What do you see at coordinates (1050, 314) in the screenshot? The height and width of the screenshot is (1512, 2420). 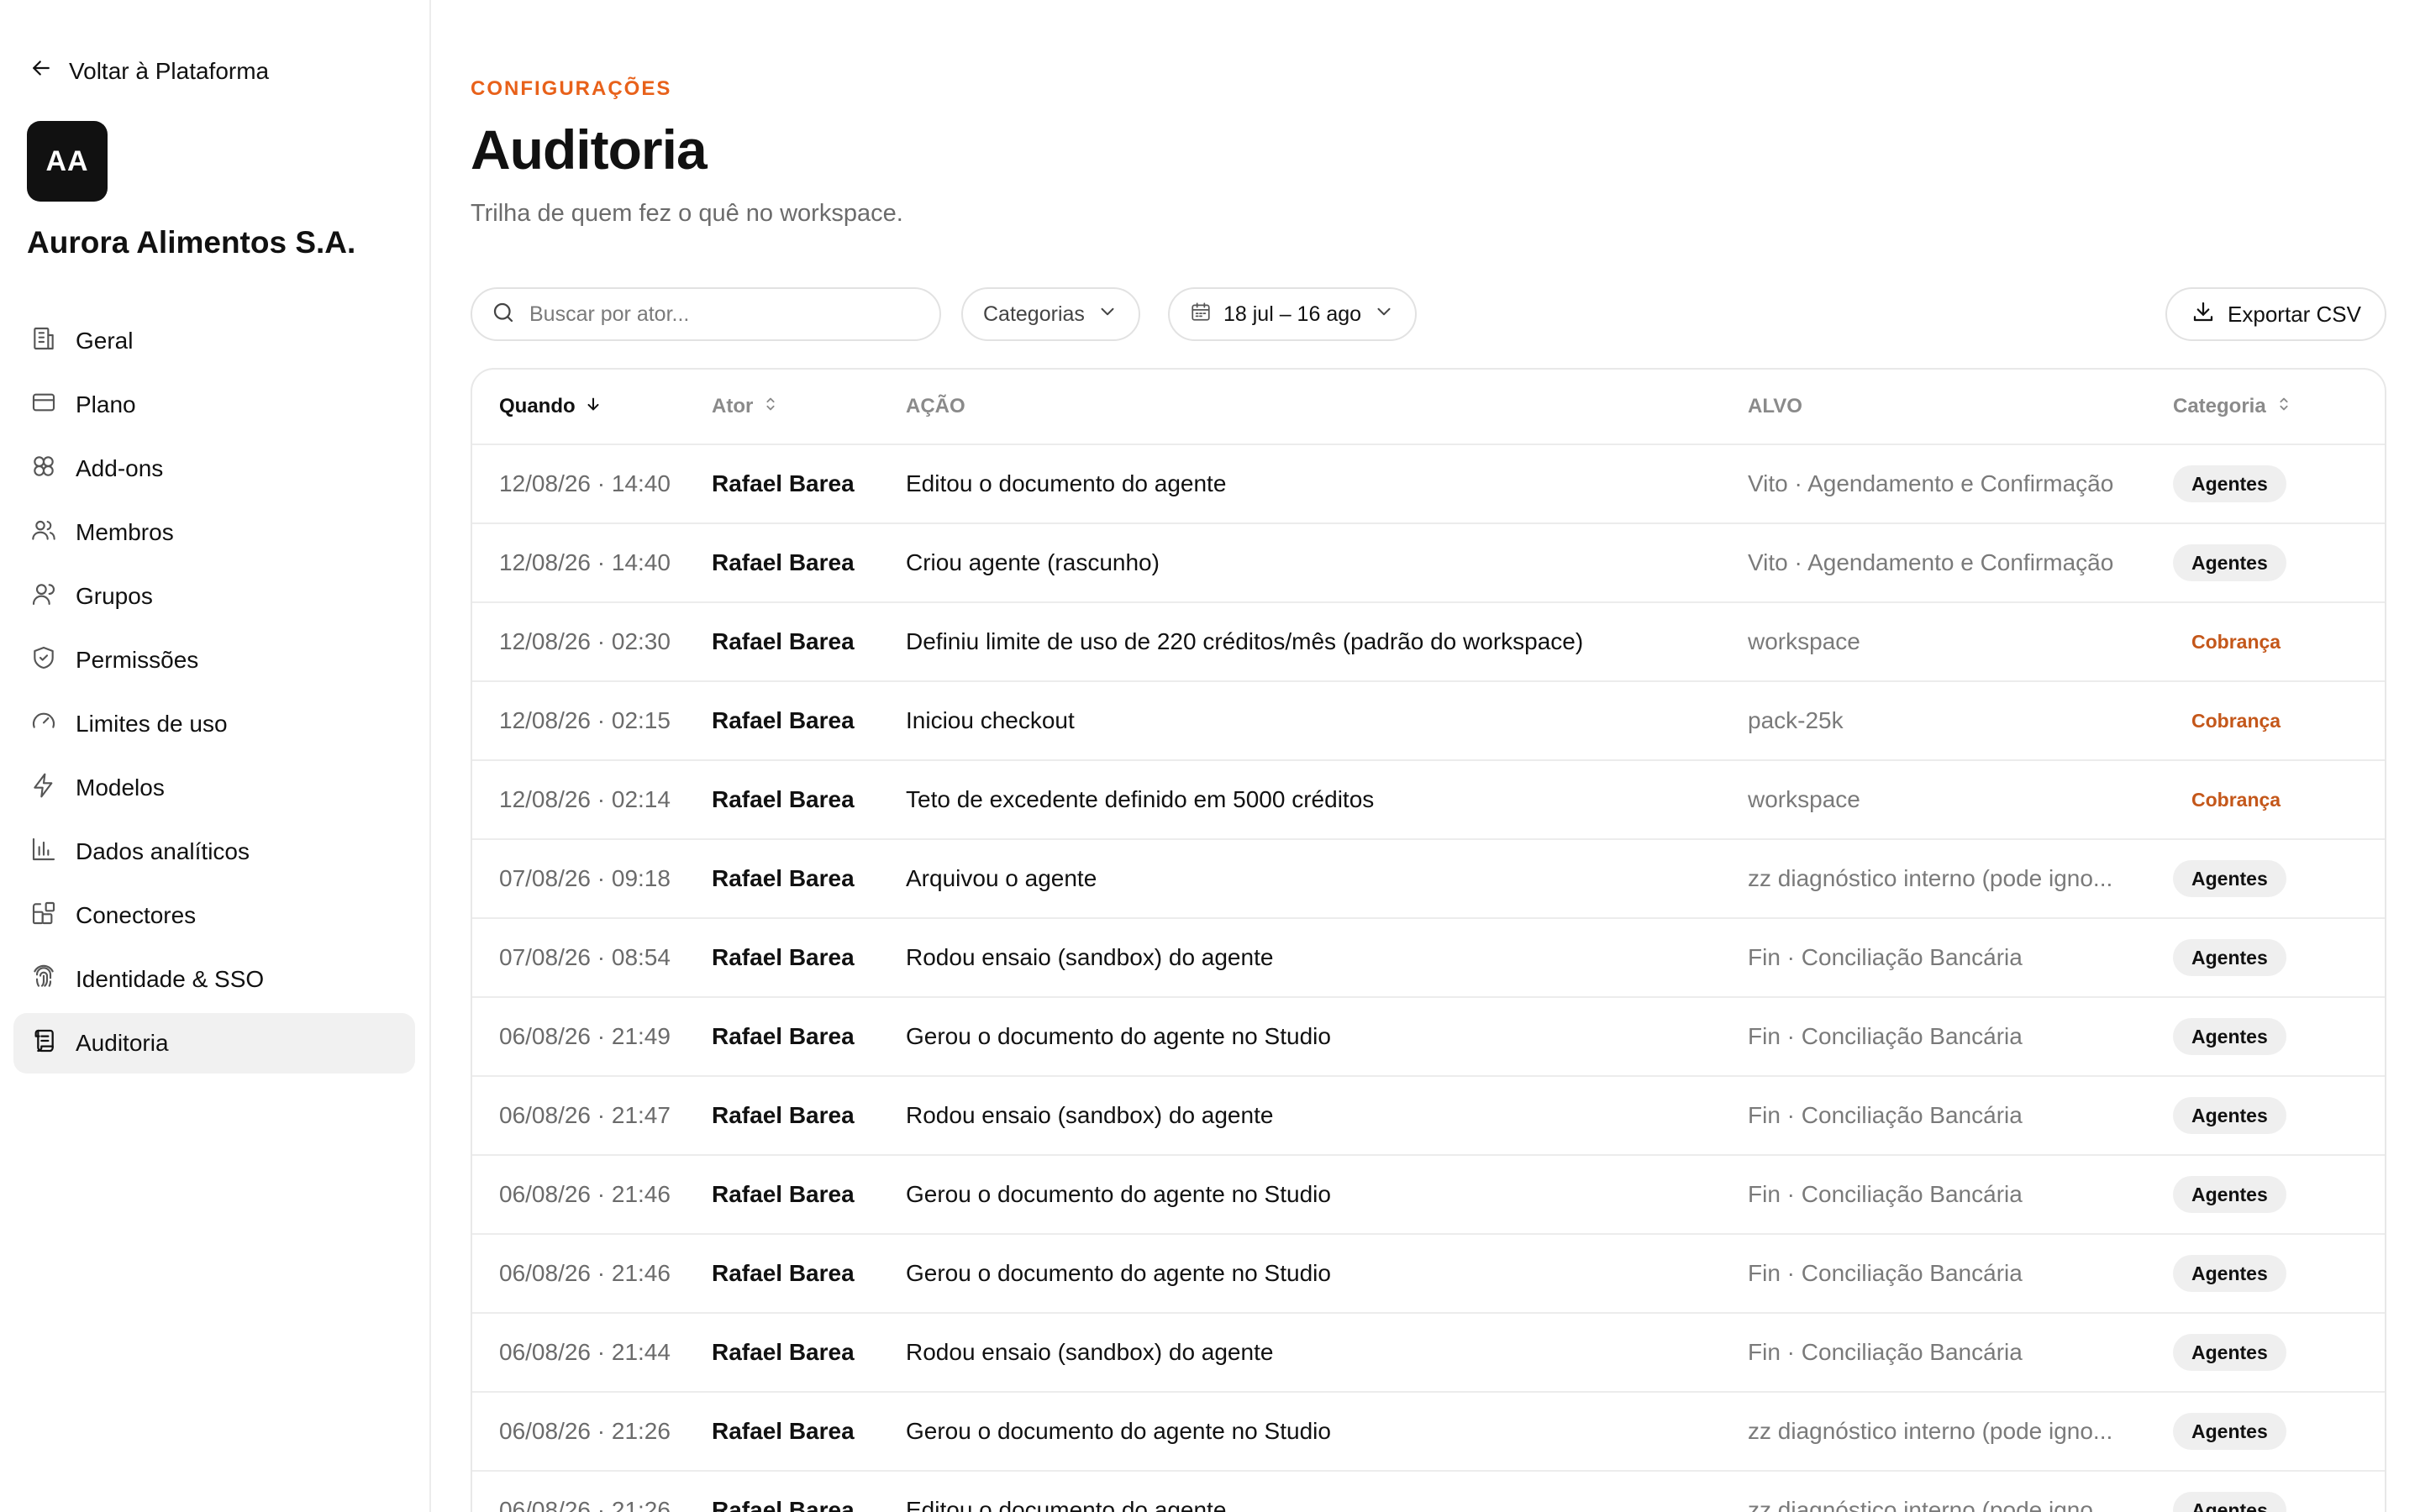 I see `categories-dropdown: Categorias` at bounding box center [1050, 314].